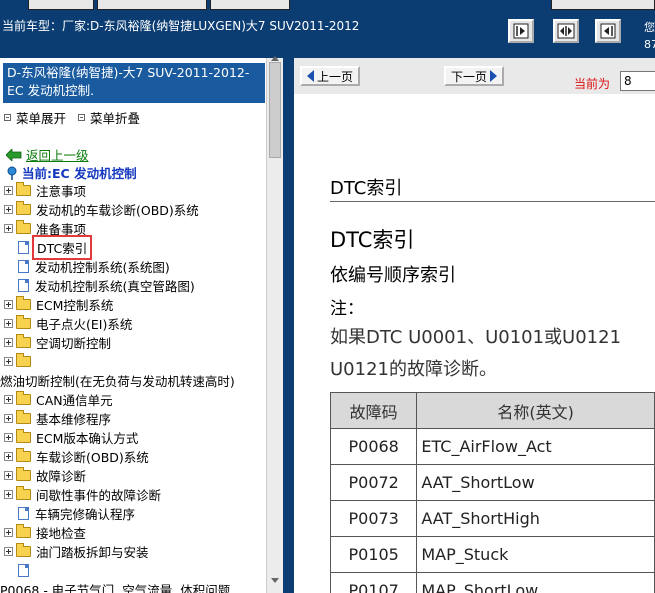  I want to click on triangle-right-icon, so click(494, 76).